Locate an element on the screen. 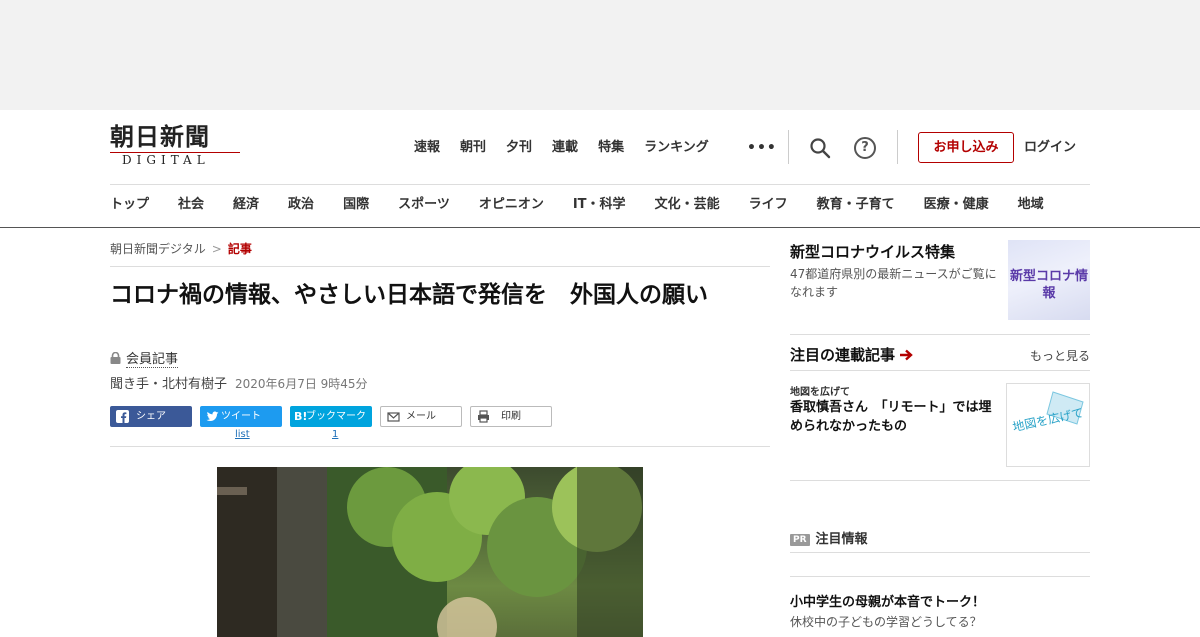 The height and width of the screenshot is (637, 1200). share-bar: シェア ツイート B! ブックマーク メール 印刷 is located at coordinates (335, 416).